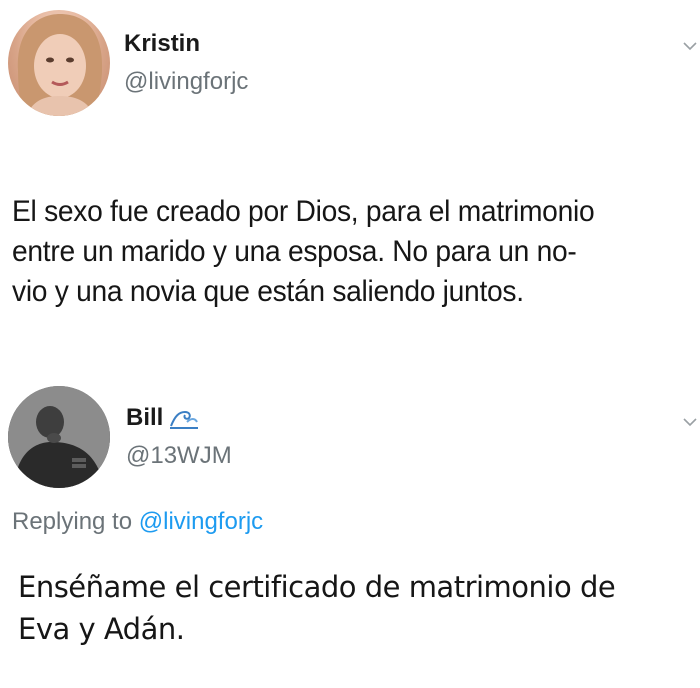  I want to click on display-name: Kristin, so click(162, 44).